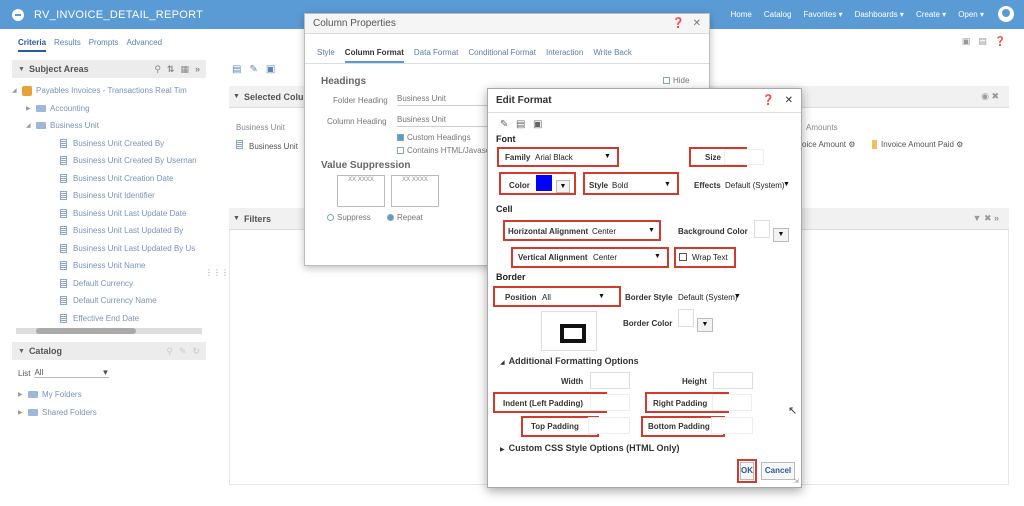 The image size is (1024, 506). What do you see at coordinates (612, 55) in the screenshot?
I see `tab-write-back: Write Back` at bounding box center [612, 55].